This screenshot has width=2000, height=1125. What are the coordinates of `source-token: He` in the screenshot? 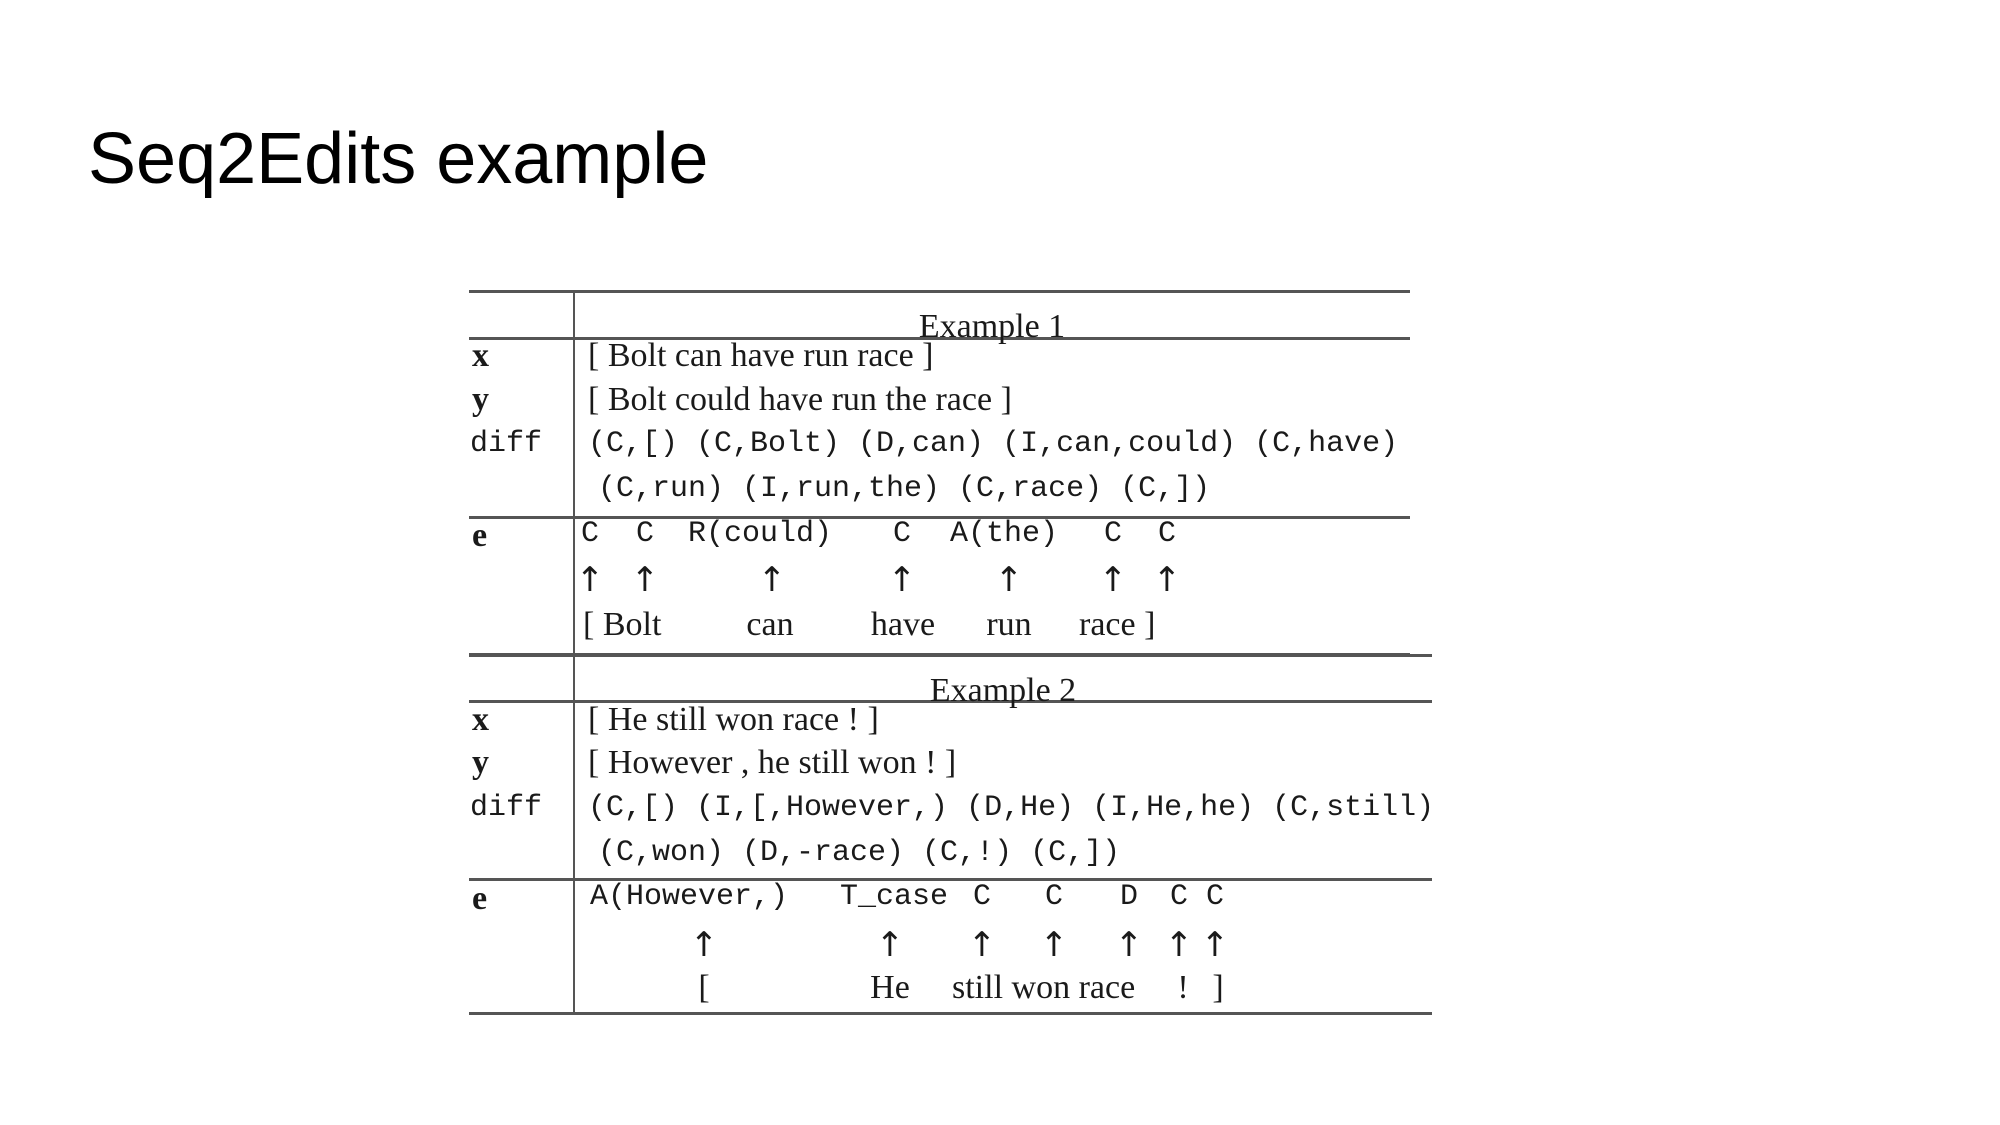 It's located at (890, 987).